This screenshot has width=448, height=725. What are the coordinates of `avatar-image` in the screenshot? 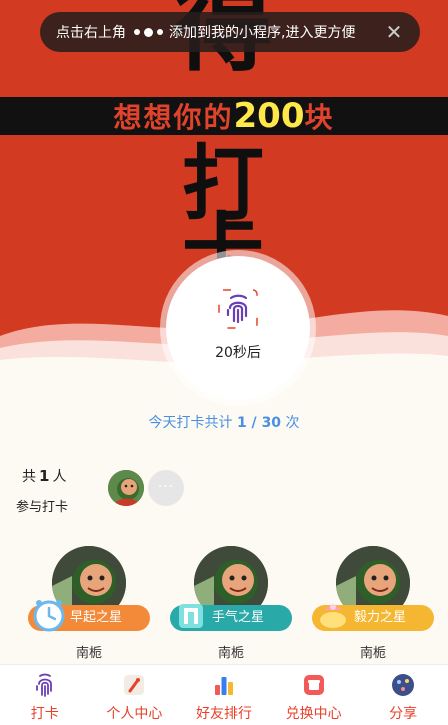 It's located at (126, 488).